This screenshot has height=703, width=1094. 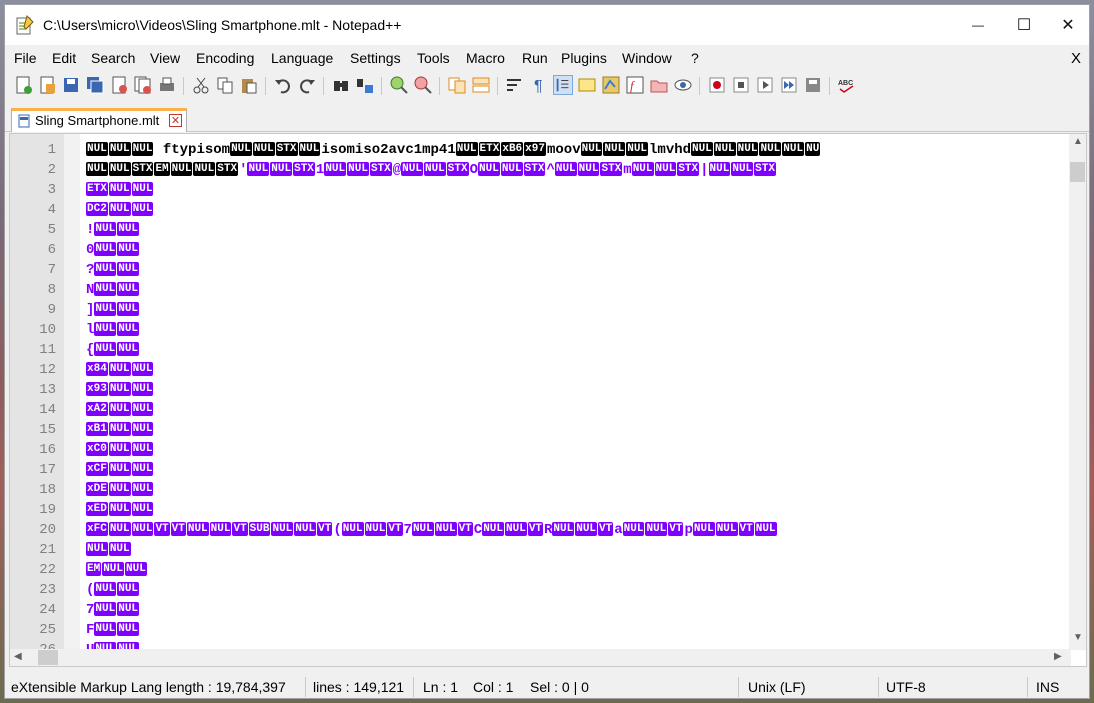 I want to click on code-line: xA2 NUL NUL, so click(x=578, y=410).